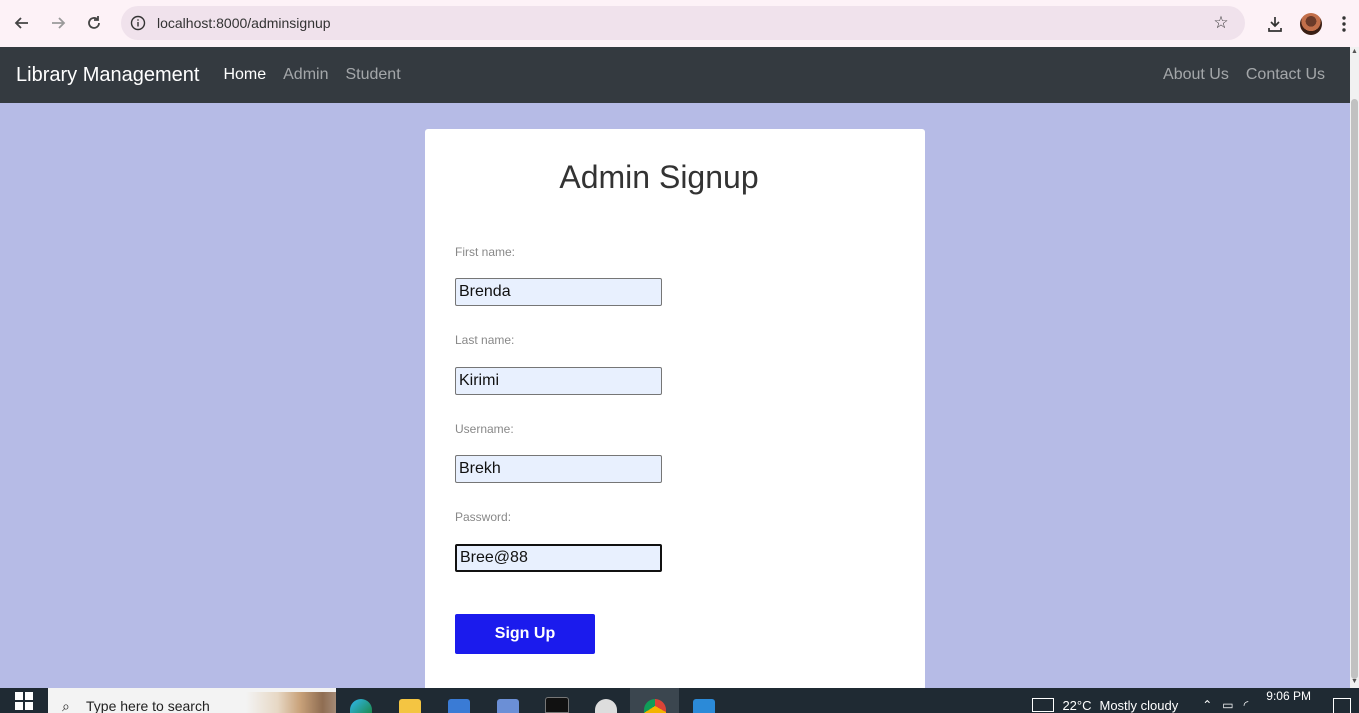 The height and width of the screenshot is (713, 1359). I want to click on username-input, so click(558, 469).